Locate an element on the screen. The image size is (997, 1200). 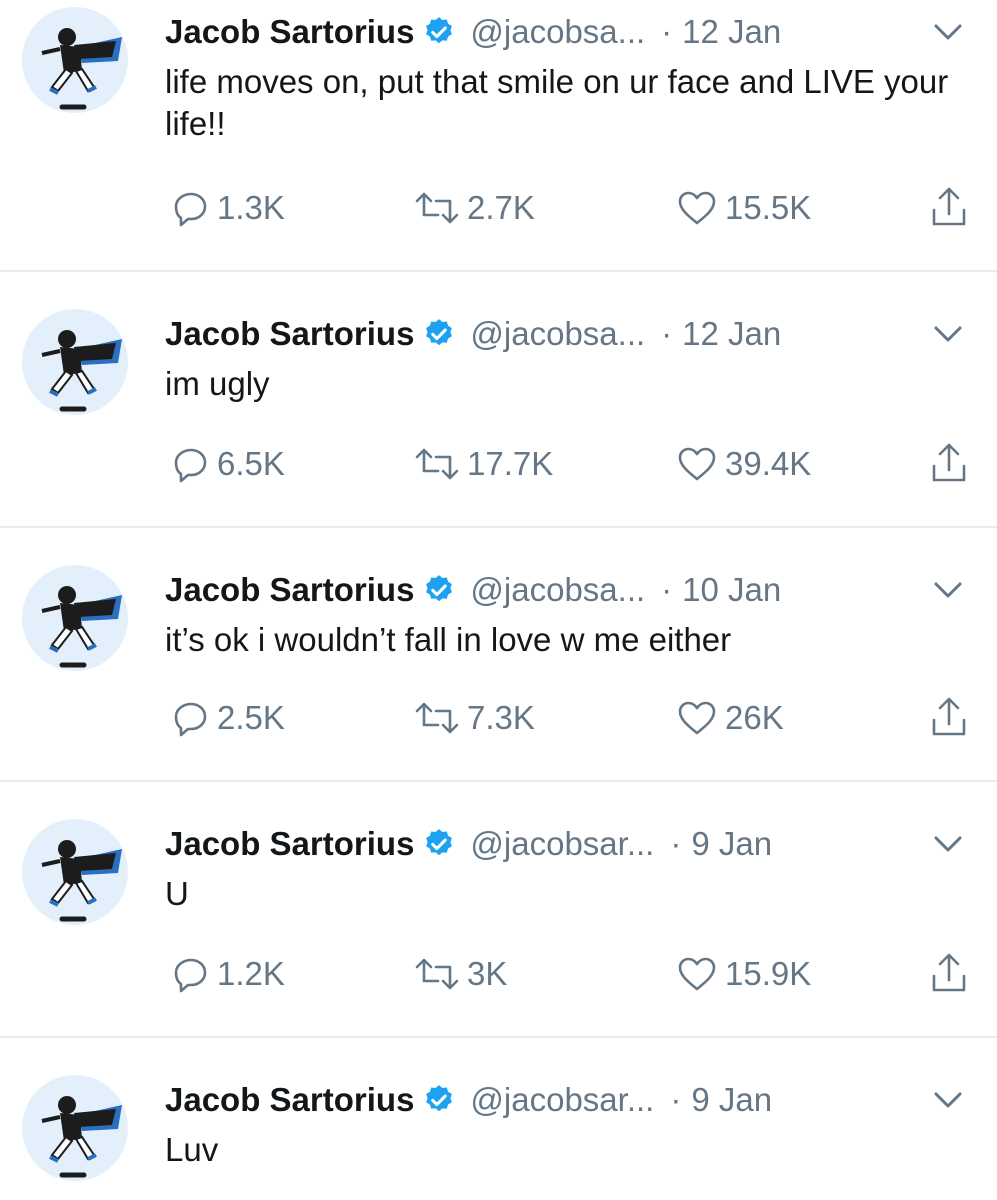
reply-count: 1.2K is located at coordinates (251, 973).